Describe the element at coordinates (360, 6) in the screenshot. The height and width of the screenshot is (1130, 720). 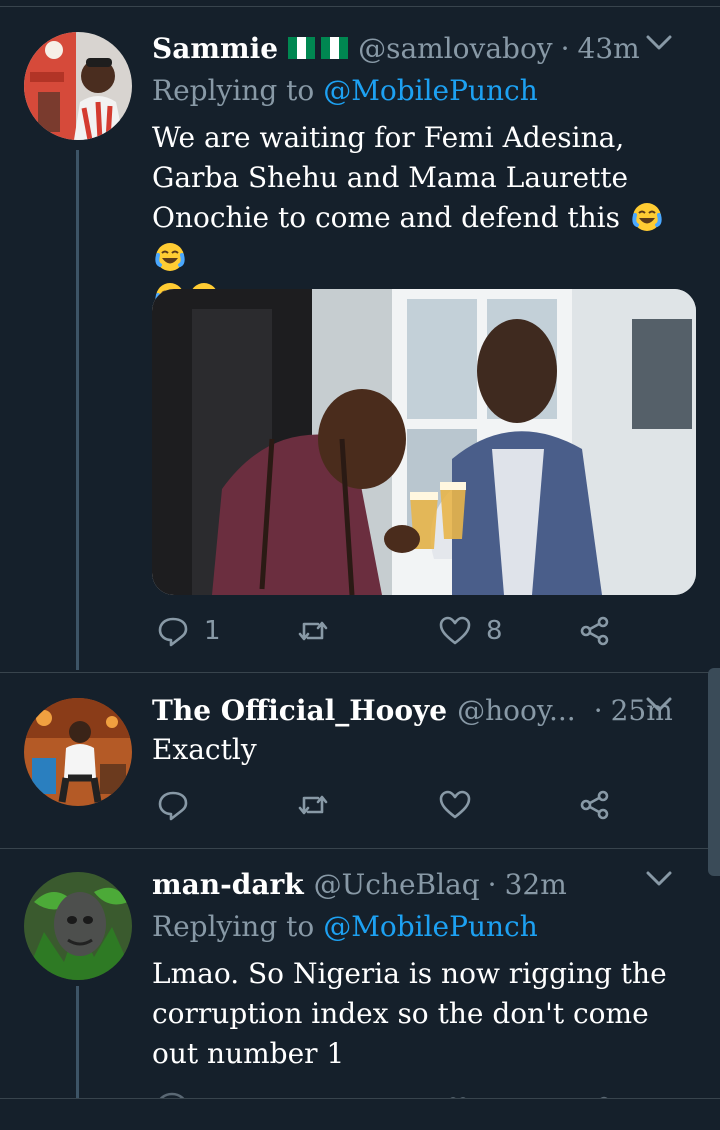
I see `top-divider` at that location.